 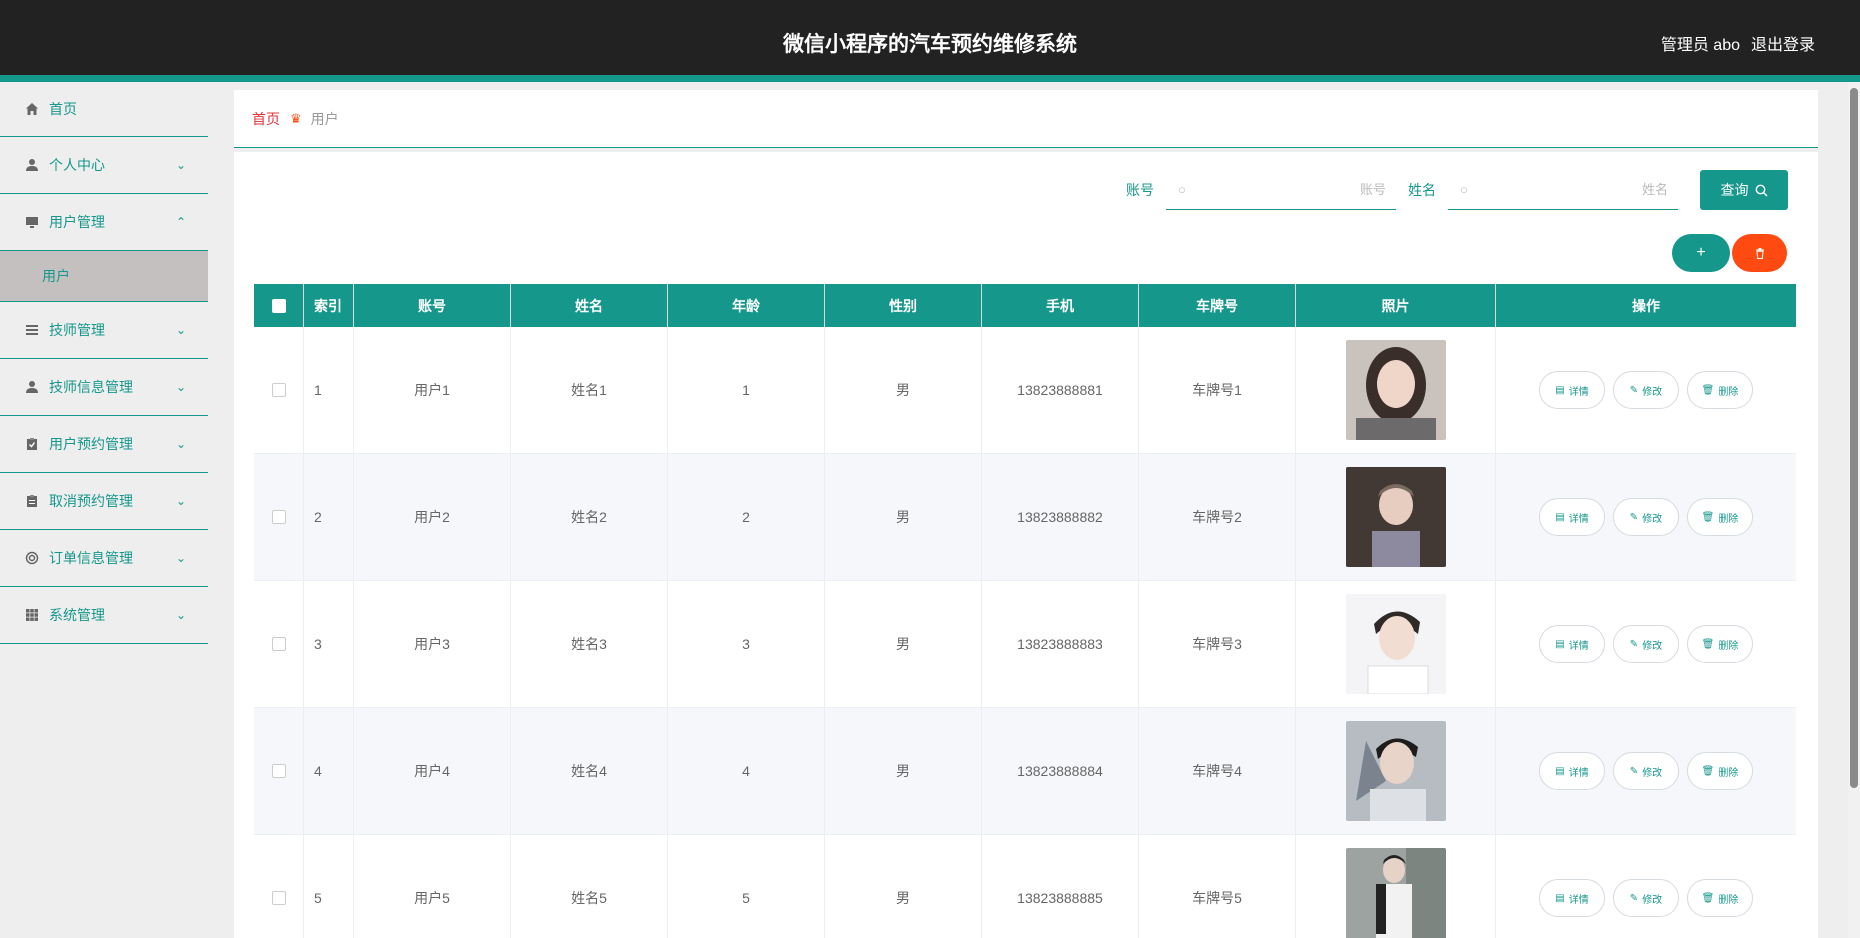 What do you see at coordinates (1217, 305) in the screenshot?
I see `header-plate: 车牌号` at bounding box center [1217, 305].